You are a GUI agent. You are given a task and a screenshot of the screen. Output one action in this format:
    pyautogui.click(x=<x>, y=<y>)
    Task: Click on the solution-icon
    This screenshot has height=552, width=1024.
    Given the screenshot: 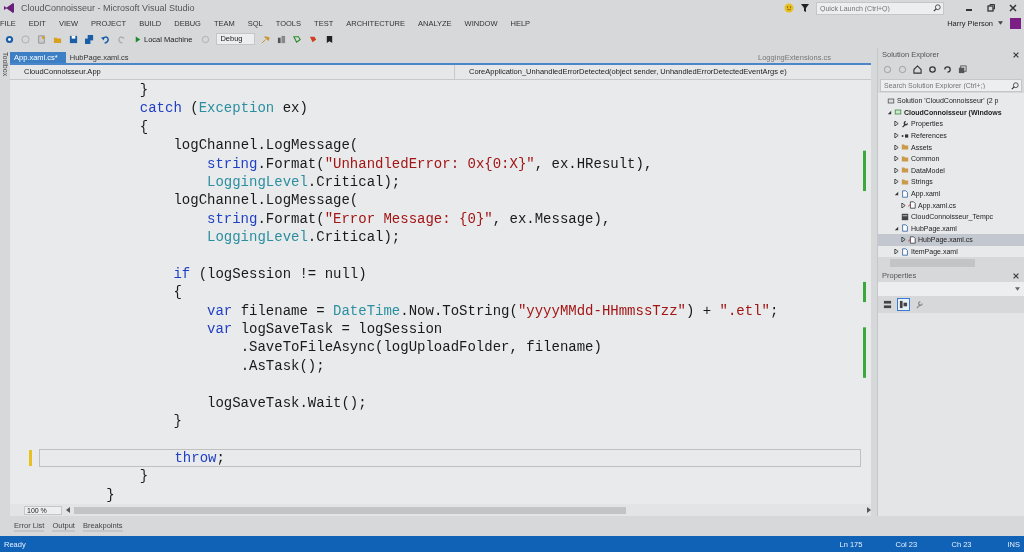 What is the action you would take?
    pyautogui.click(x=891, y=100)
    